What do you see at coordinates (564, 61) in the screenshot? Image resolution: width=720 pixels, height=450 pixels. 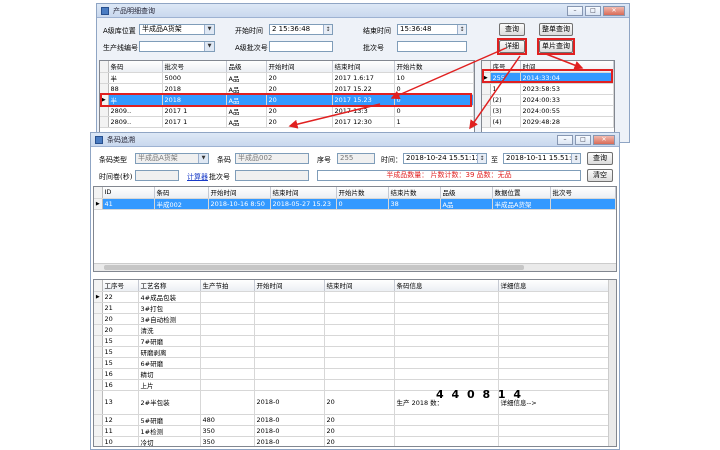 I see `arrow-to-side-row` at bounding box center [564, 61].